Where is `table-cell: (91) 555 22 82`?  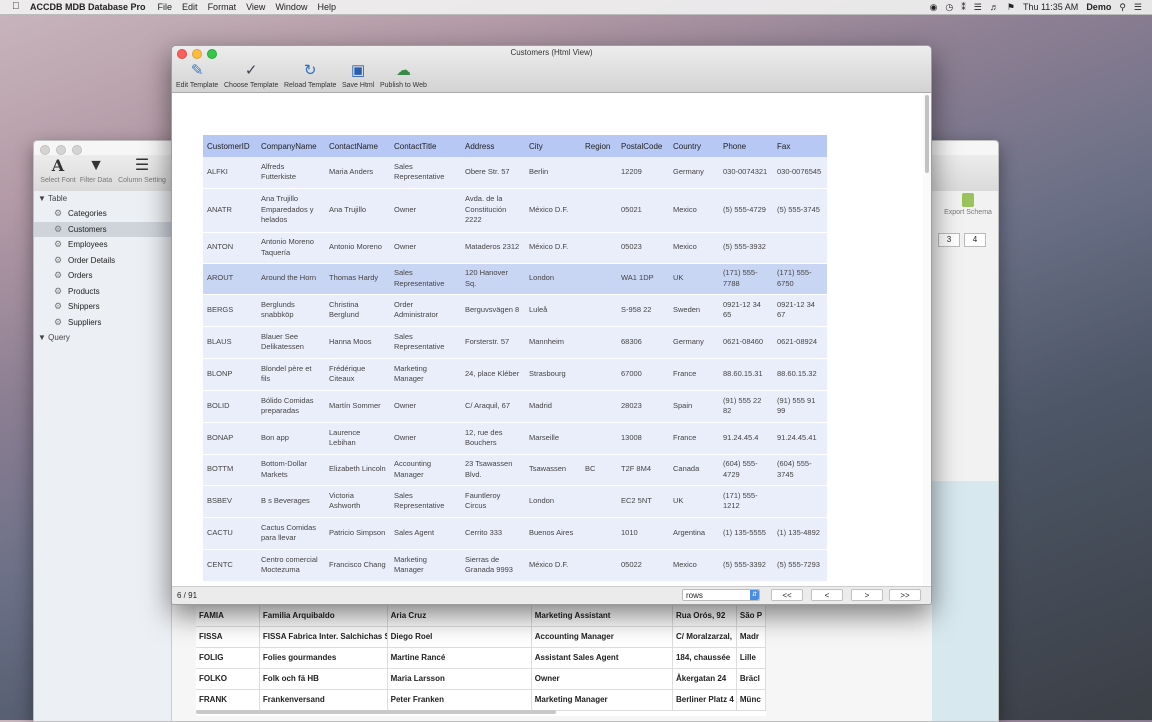
table-cell: (91) 555 22 82 is located at coordinates (746, 406).